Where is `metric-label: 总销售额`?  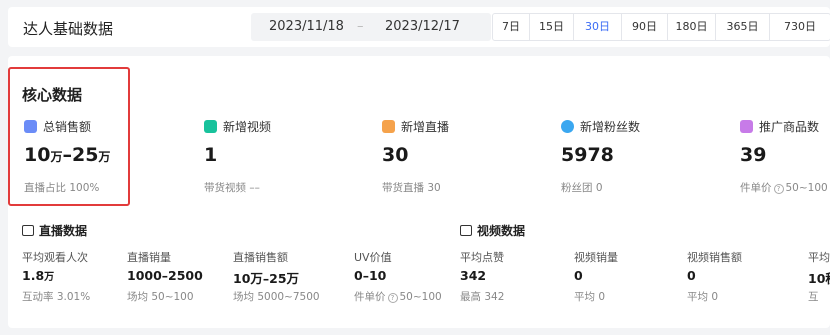 metric-label: 总销售额 is located at coordinates (67, 126).